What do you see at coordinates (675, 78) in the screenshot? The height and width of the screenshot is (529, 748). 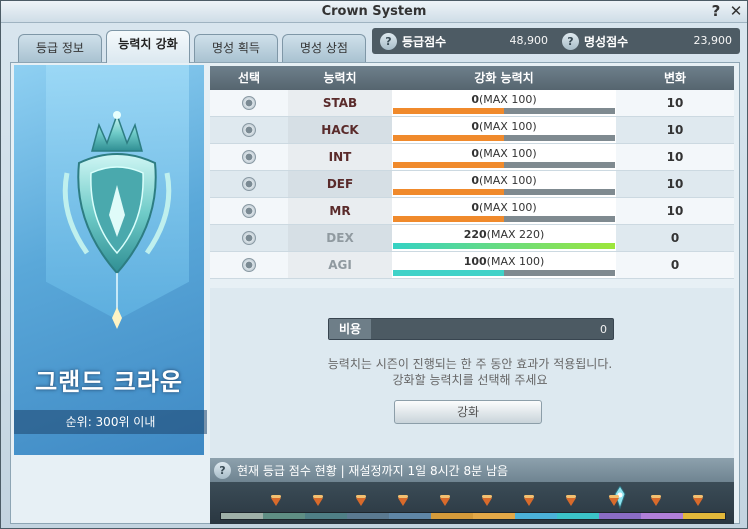 I see `header-change: 변화` at bounding box center [675, 78].